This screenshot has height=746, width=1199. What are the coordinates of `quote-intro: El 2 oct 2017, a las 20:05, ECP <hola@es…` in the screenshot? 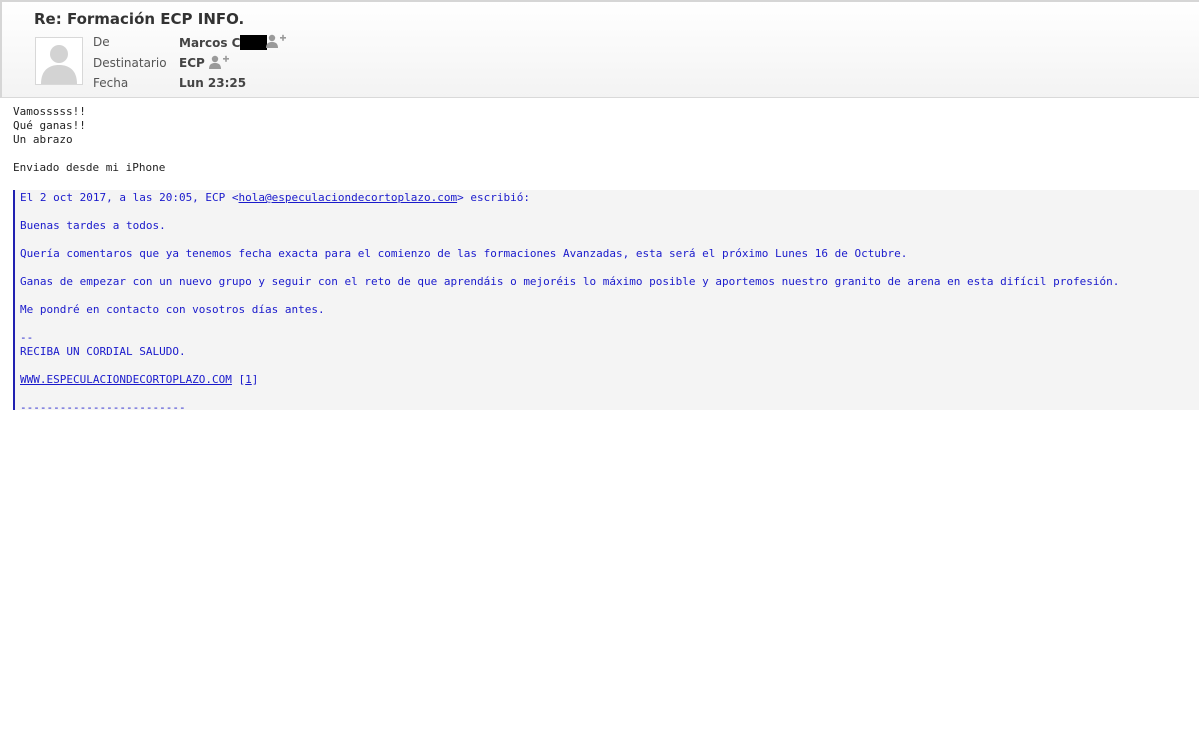 It's located at (275, 198).